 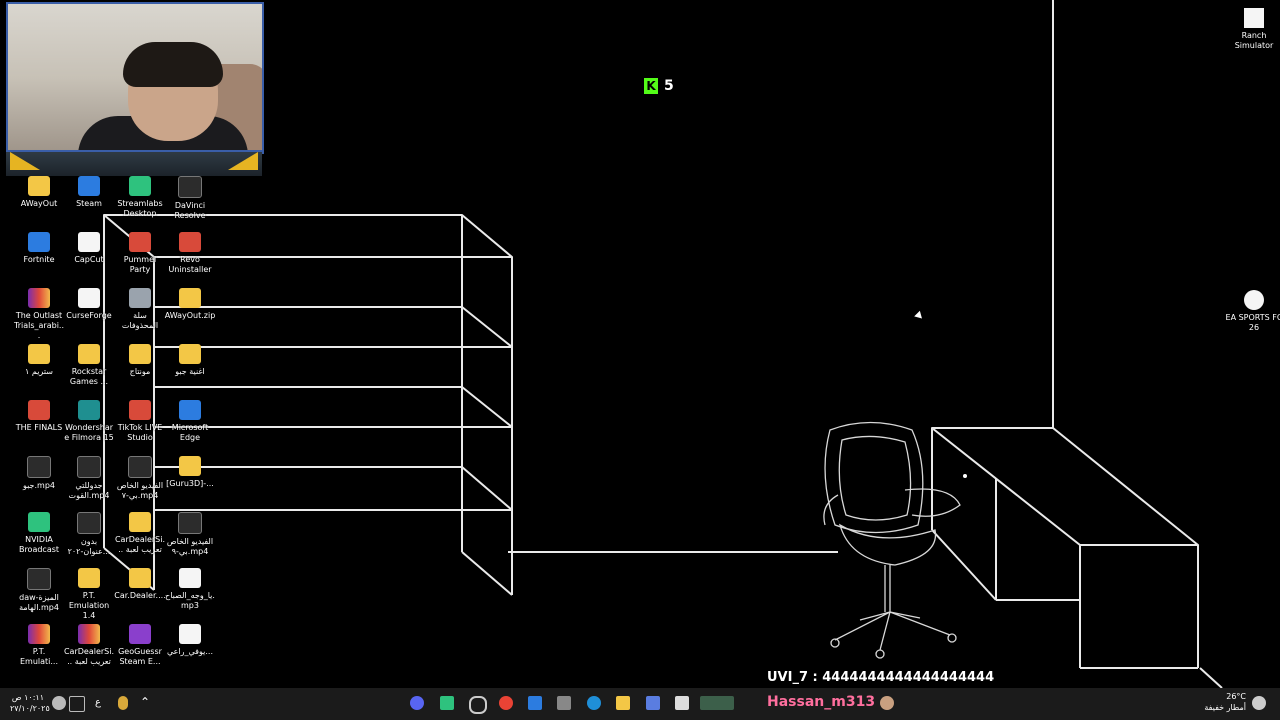 I want to click on desktop-icon-label: Wondershare Filmora 15, so click(x=89, y=432).